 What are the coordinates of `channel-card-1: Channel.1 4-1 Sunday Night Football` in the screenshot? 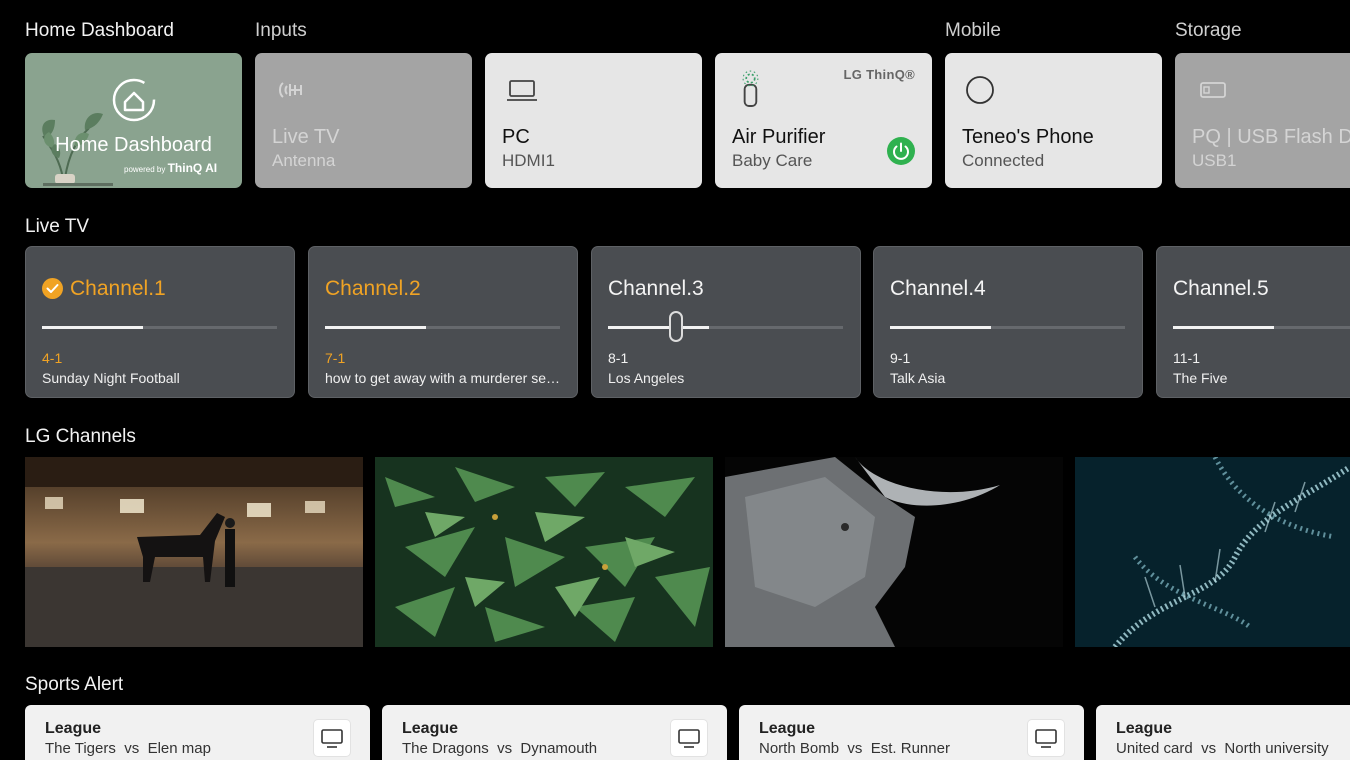 It's located at (160, 322).